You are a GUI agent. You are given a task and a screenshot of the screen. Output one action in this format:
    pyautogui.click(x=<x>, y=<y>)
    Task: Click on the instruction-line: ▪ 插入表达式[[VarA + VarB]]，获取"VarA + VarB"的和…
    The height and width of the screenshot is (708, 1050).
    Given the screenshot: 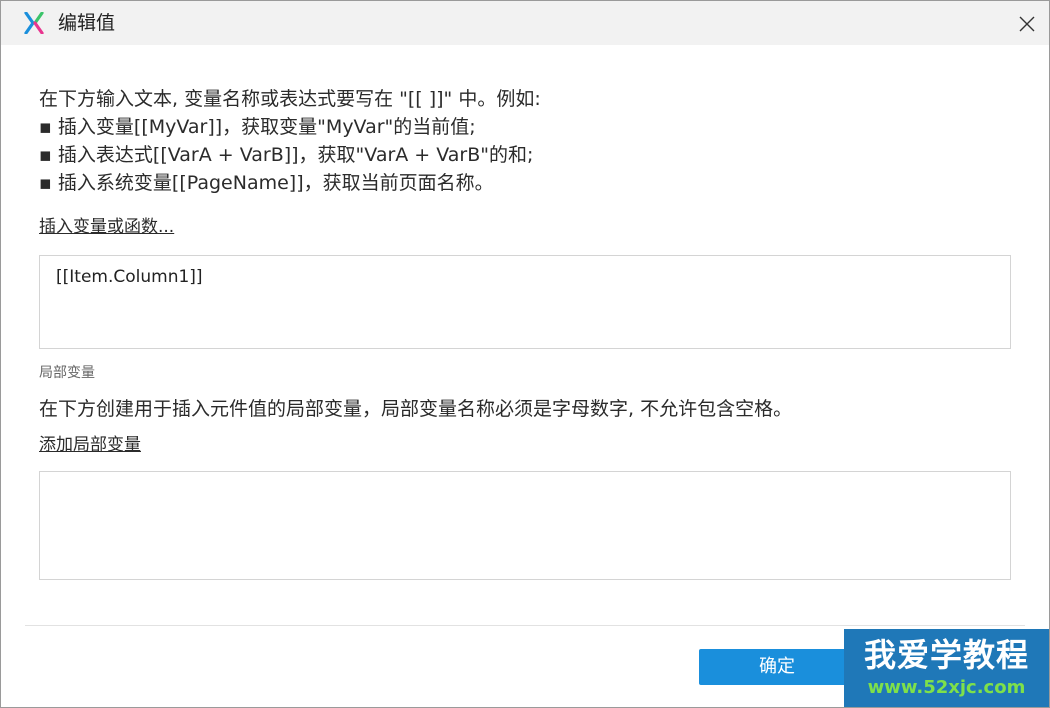 What is the action you would take?
    pyautogui.click(x=286, y=155)
    